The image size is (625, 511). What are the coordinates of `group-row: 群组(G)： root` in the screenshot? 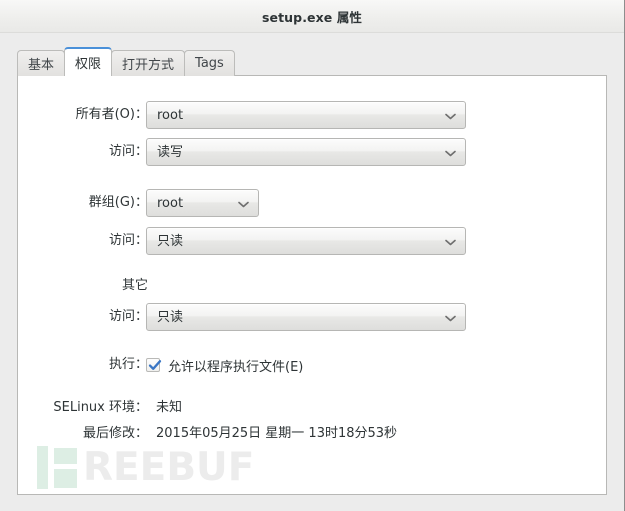 It's located at (312, 203).